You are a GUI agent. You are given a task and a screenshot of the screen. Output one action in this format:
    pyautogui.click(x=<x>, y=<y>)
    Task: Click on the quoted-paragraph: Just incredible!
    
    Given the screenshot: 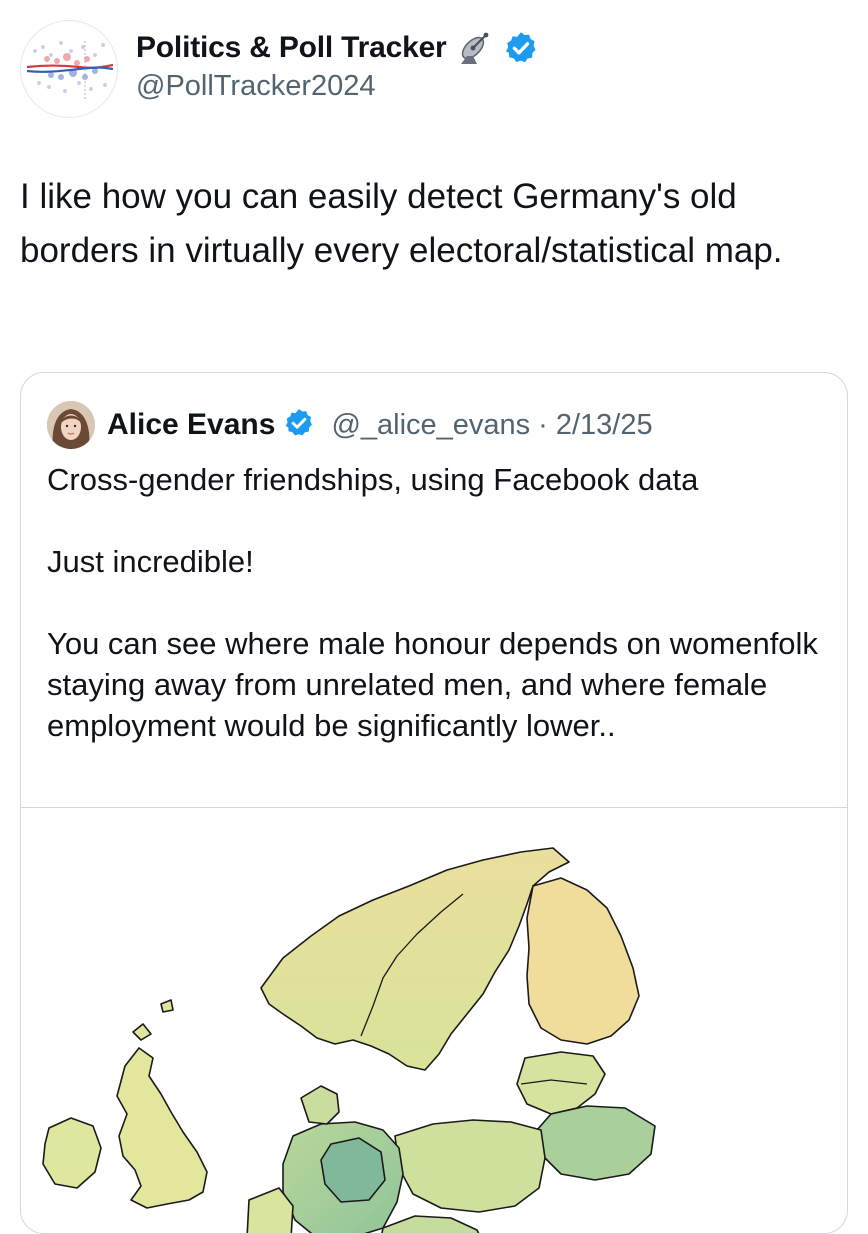 What is the action you would take?
    pyautogui.click(x=150, y=561)
    